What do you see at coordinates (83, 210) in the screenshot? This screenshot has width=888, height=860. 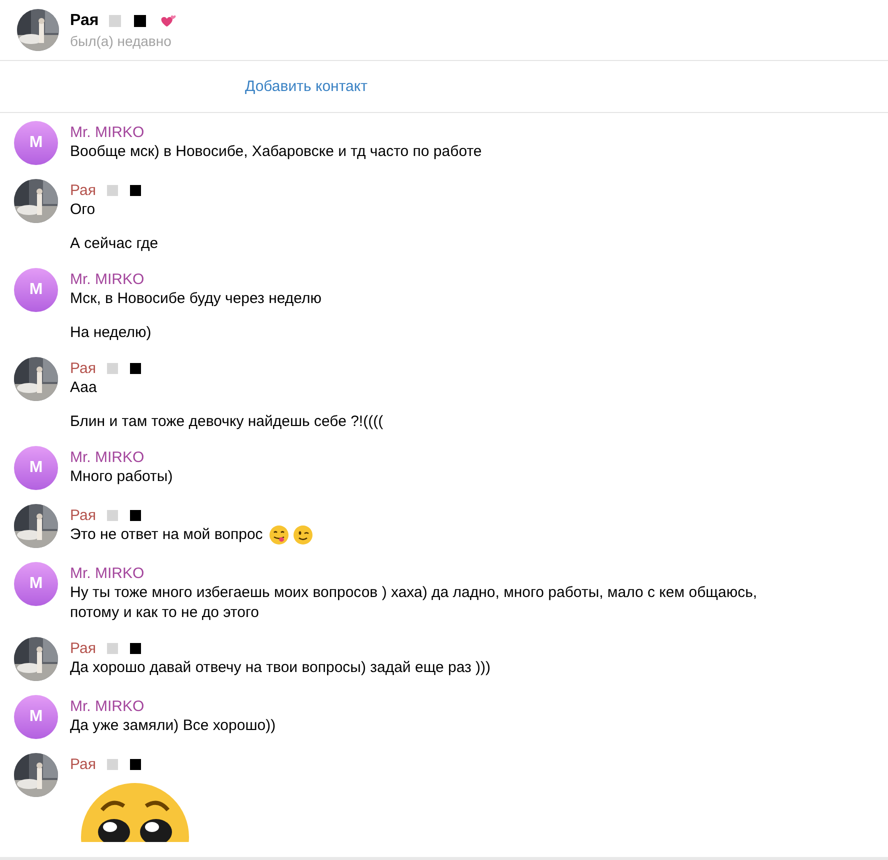 I see `message-text: Ого` at bounding box center [83, 210].